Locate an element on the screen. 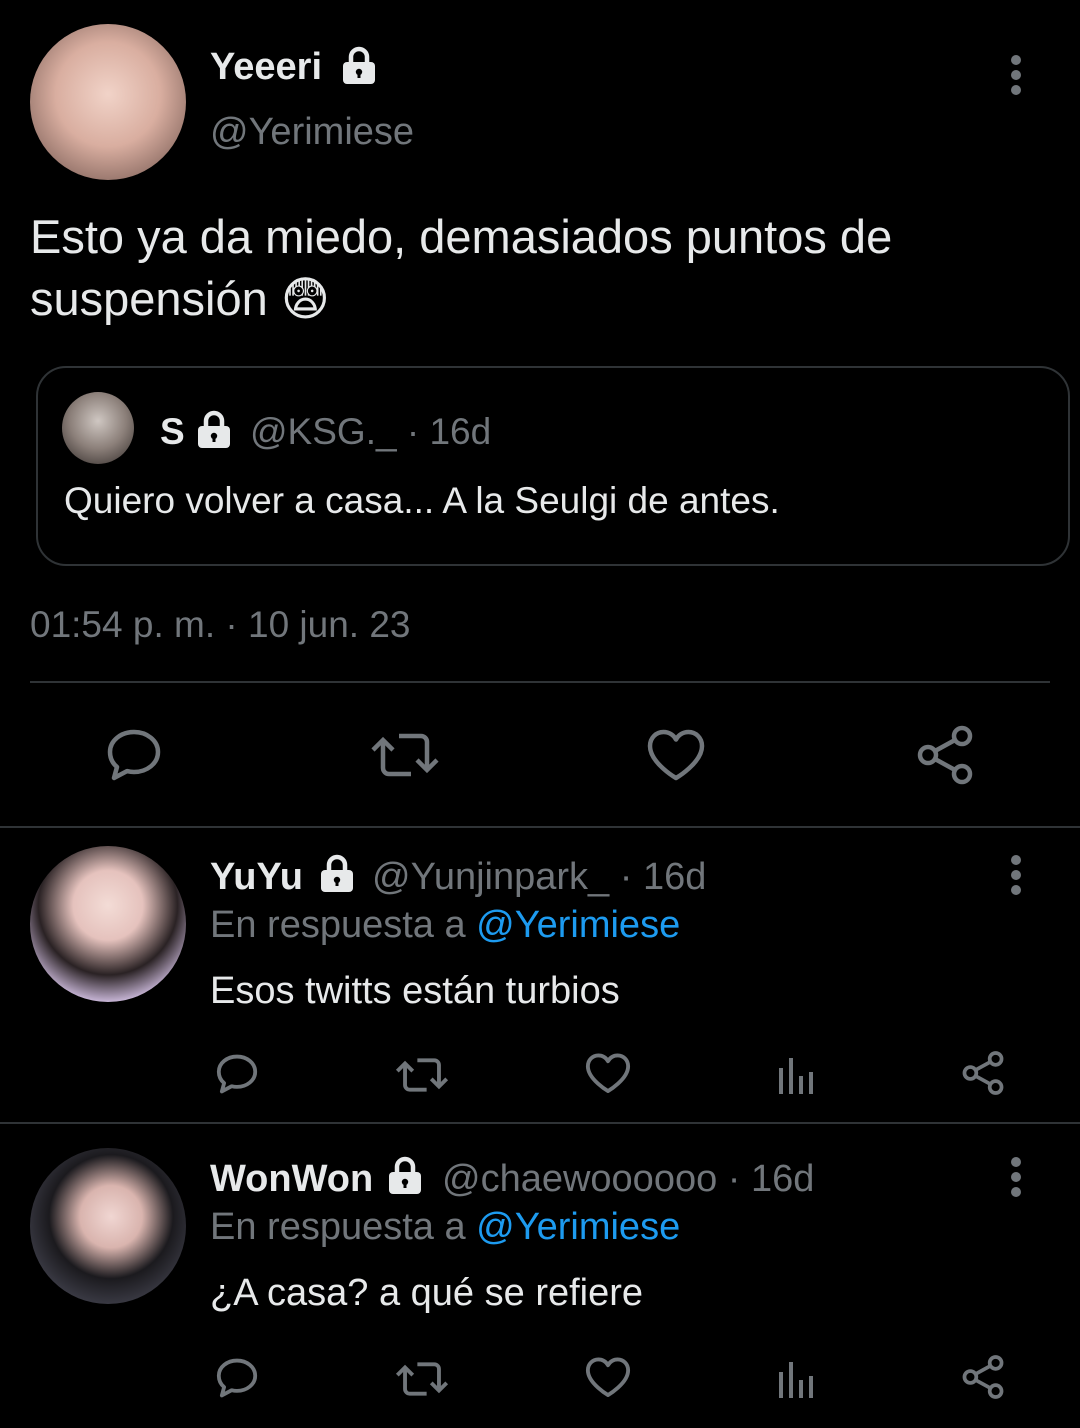 Image resolution: width=1080 pixels, height=1428 pixels. main-tweet-divider is located at coordinates (540, 682).